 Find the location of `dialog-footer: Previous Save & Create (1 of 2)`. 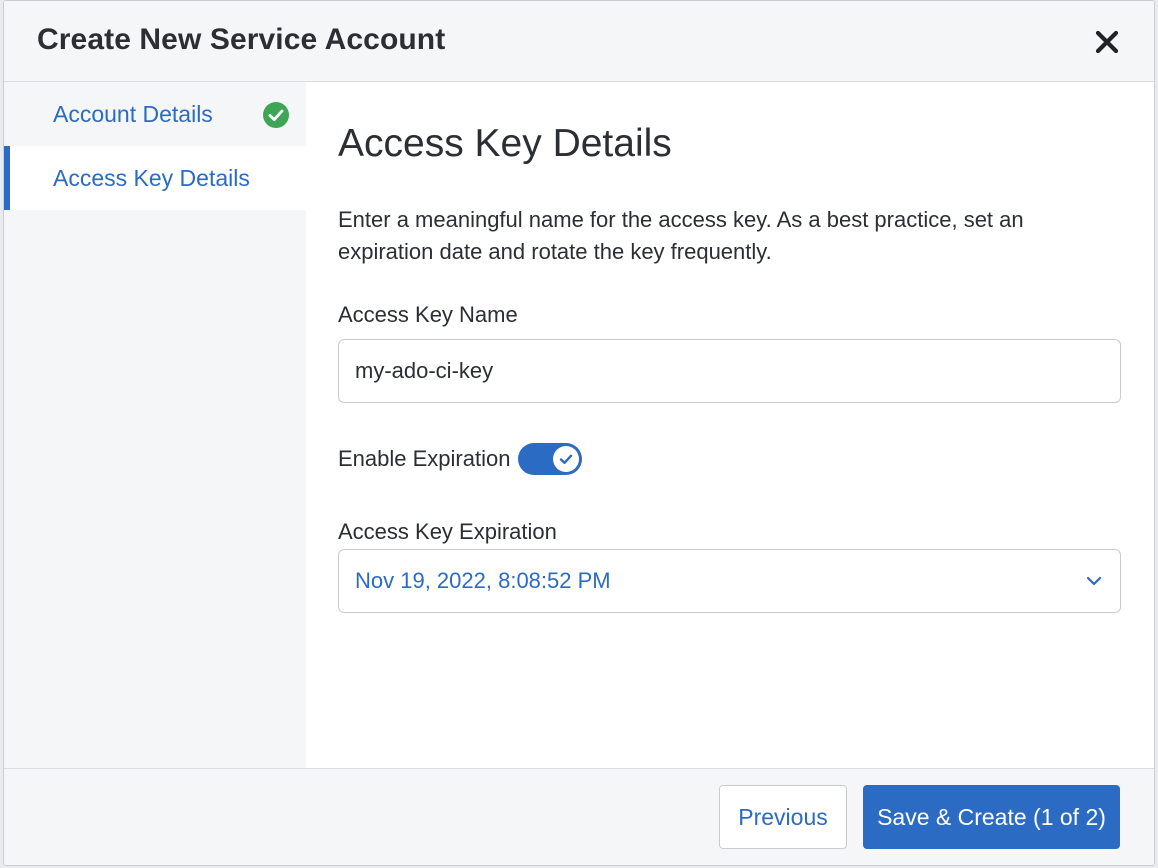

dialog-footer: Previous Save & Create (1 of 2) is located at coordinates (579, 816).